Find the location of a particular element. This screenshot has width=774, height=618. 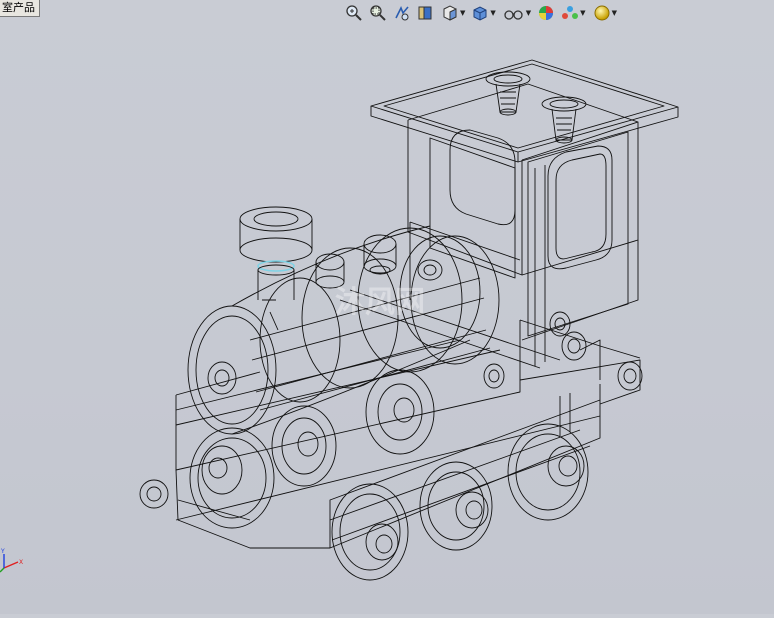

triad-y-label: Y is located at coordinates (2, 551).